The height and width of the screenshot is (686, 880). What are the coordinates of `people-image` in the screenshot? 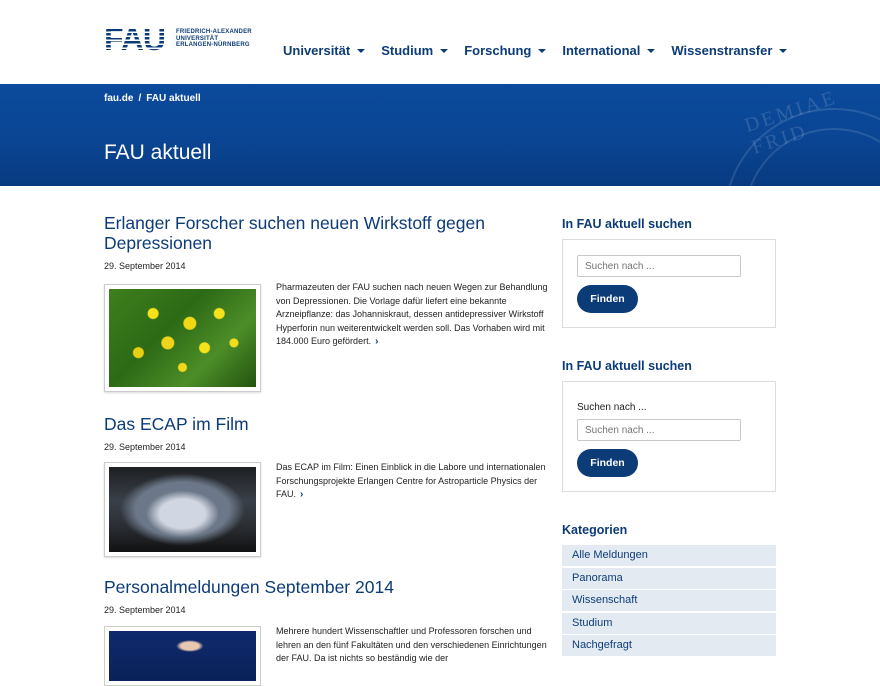 It's located at (182, 656).